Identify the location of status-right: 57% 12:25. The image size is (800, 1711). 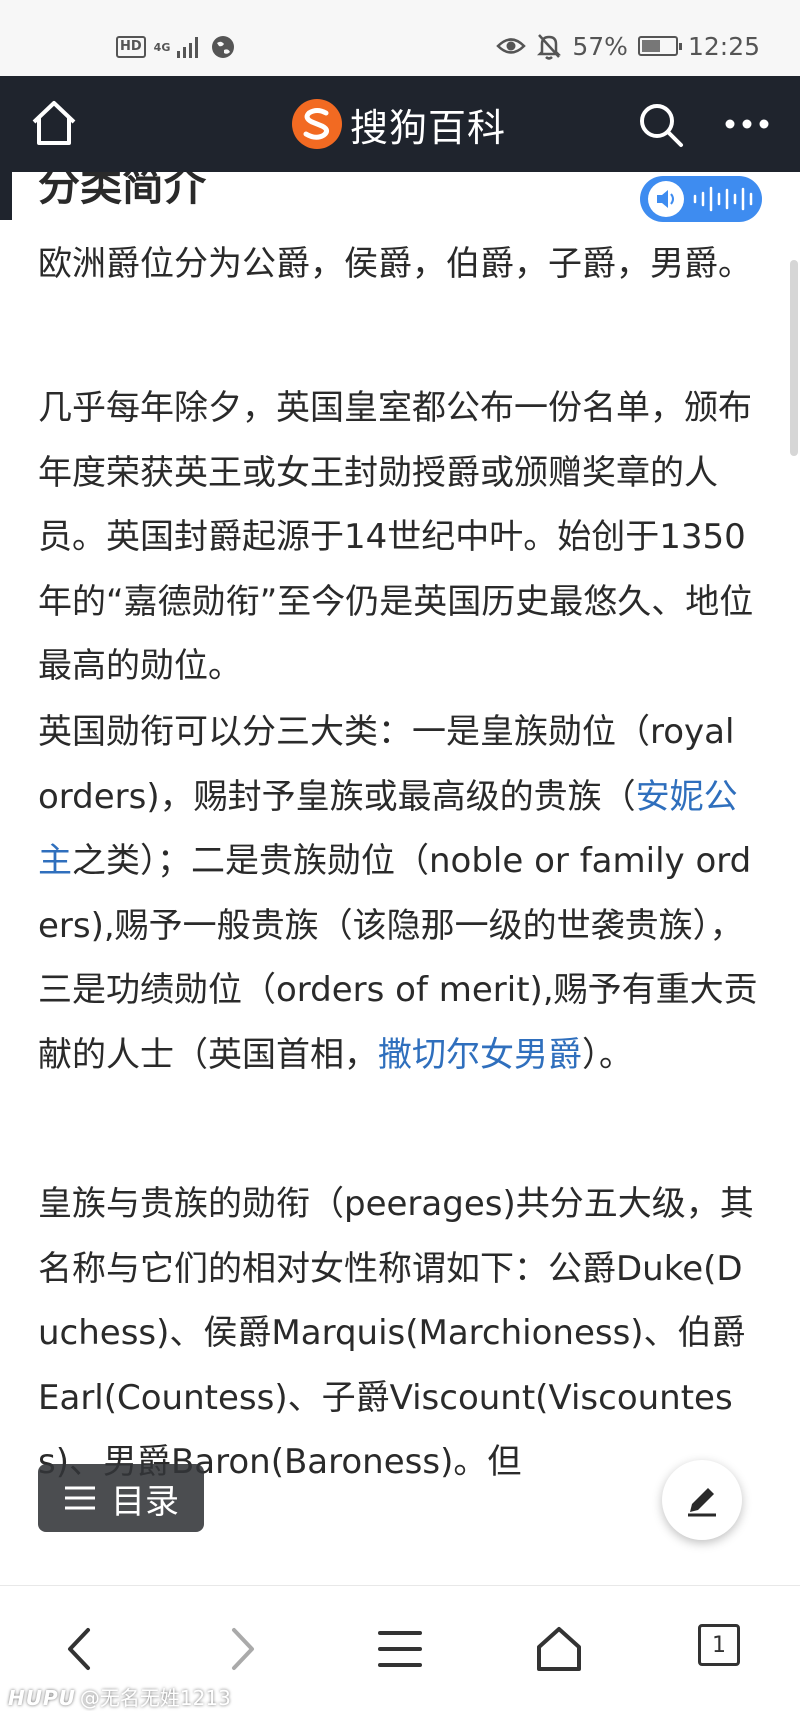
(628, 46).